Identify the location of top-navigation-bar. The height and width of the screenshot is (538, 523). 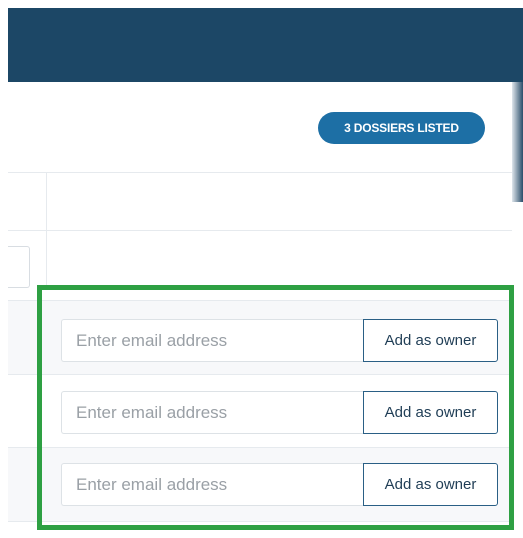
(265, 45).